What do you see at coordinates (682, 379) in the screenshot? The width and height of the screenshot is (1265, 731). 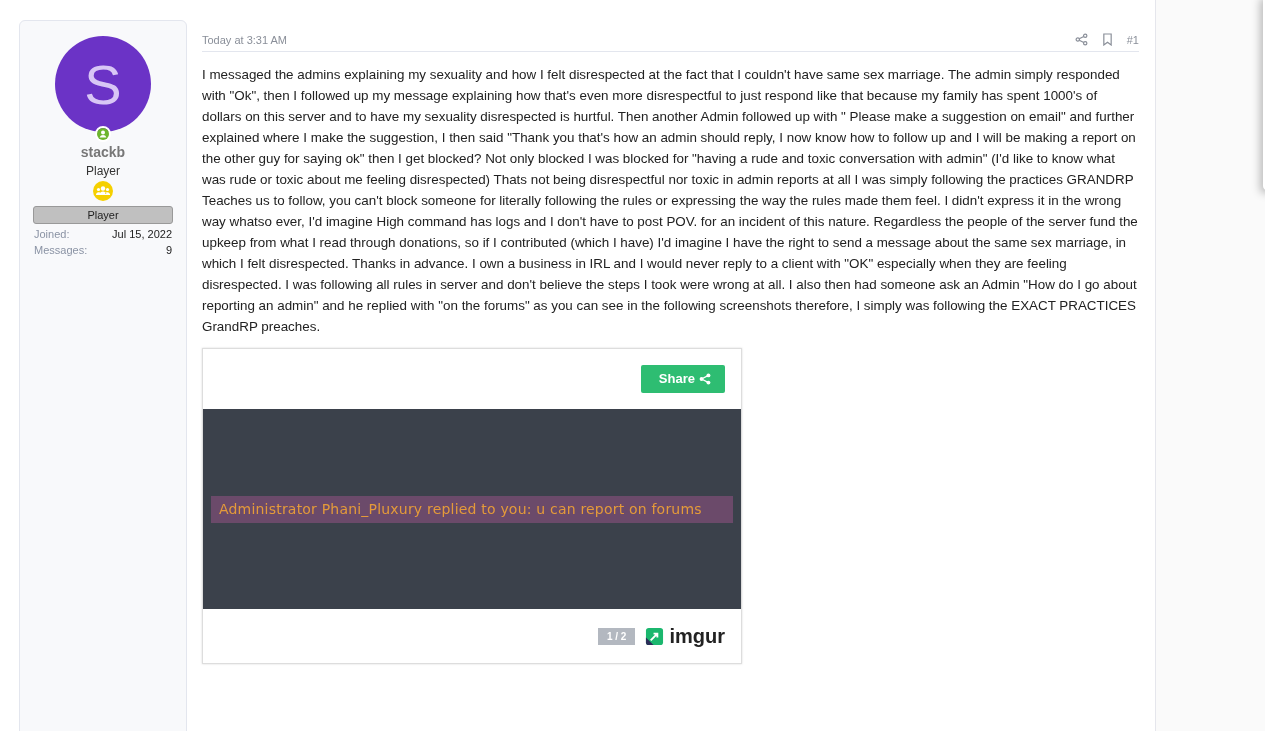 I see `share-button: Share` at bounding box center [682, 379].